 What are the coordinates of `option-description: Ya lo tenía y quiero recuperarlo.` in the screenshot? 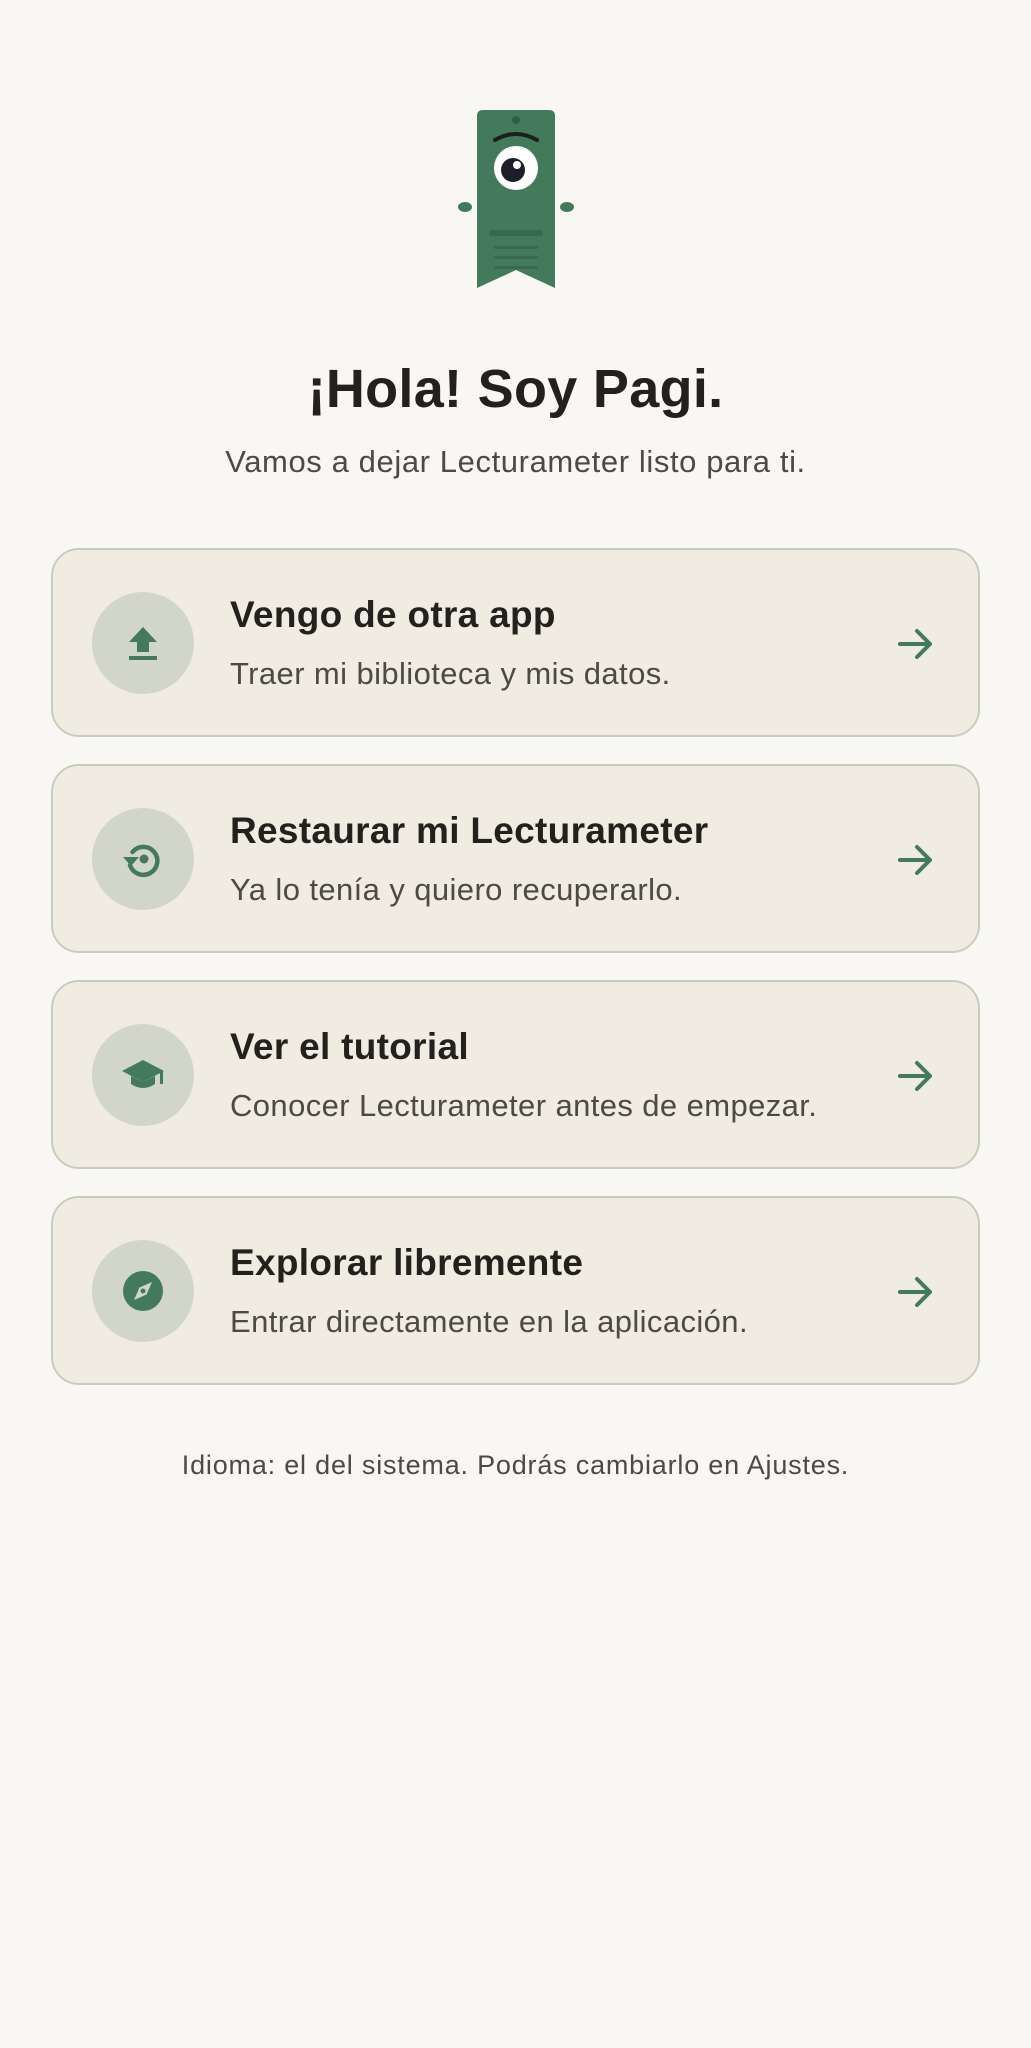 It's located at (456, 889).